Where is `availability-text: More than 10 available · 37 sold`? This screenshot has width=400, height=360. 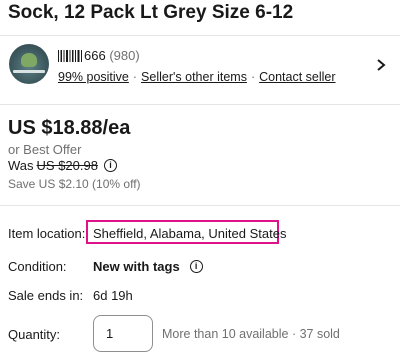 availability-text: More than 10 available · 37 sold is located at coordinates (251, 334).